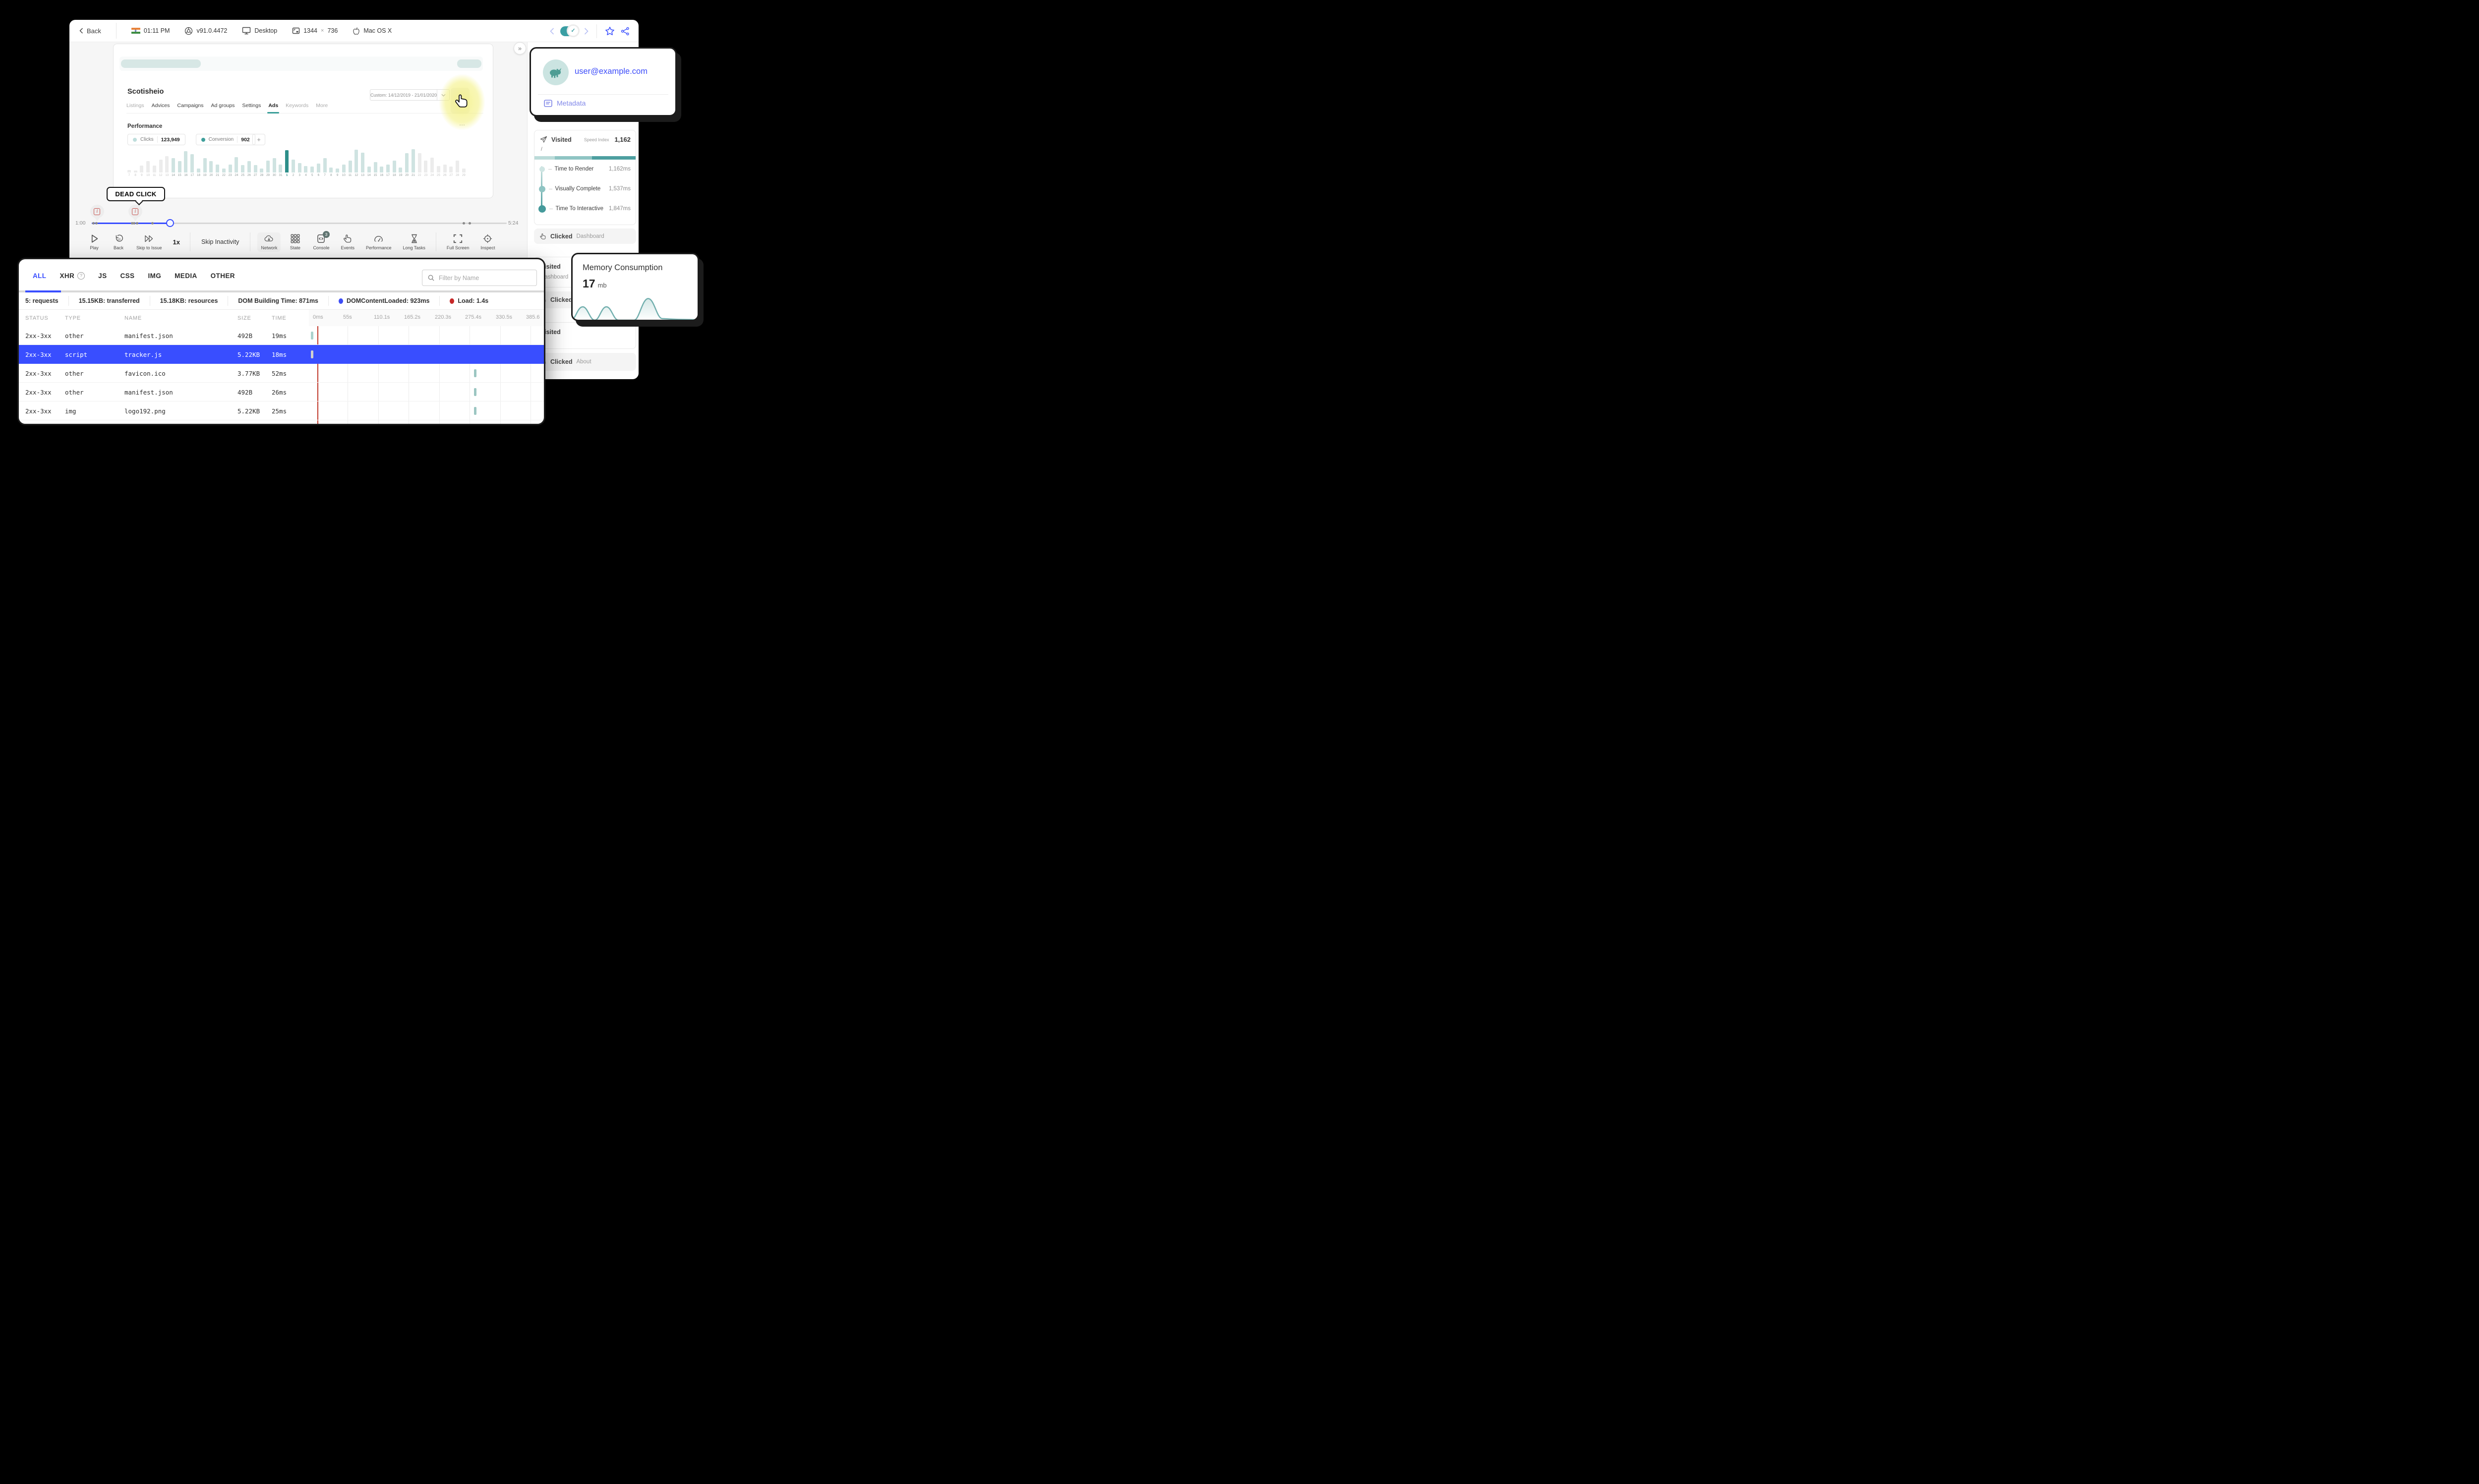  Describe the element at coordinates (94, 242) in the screenshot. I see `play-button: Play` at that location.